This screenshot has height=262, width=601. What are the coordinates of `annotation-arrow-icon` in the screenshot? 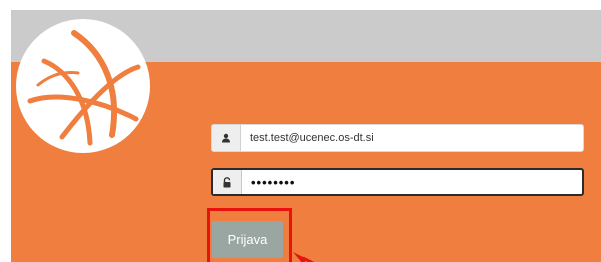 It's located at (304, 257).